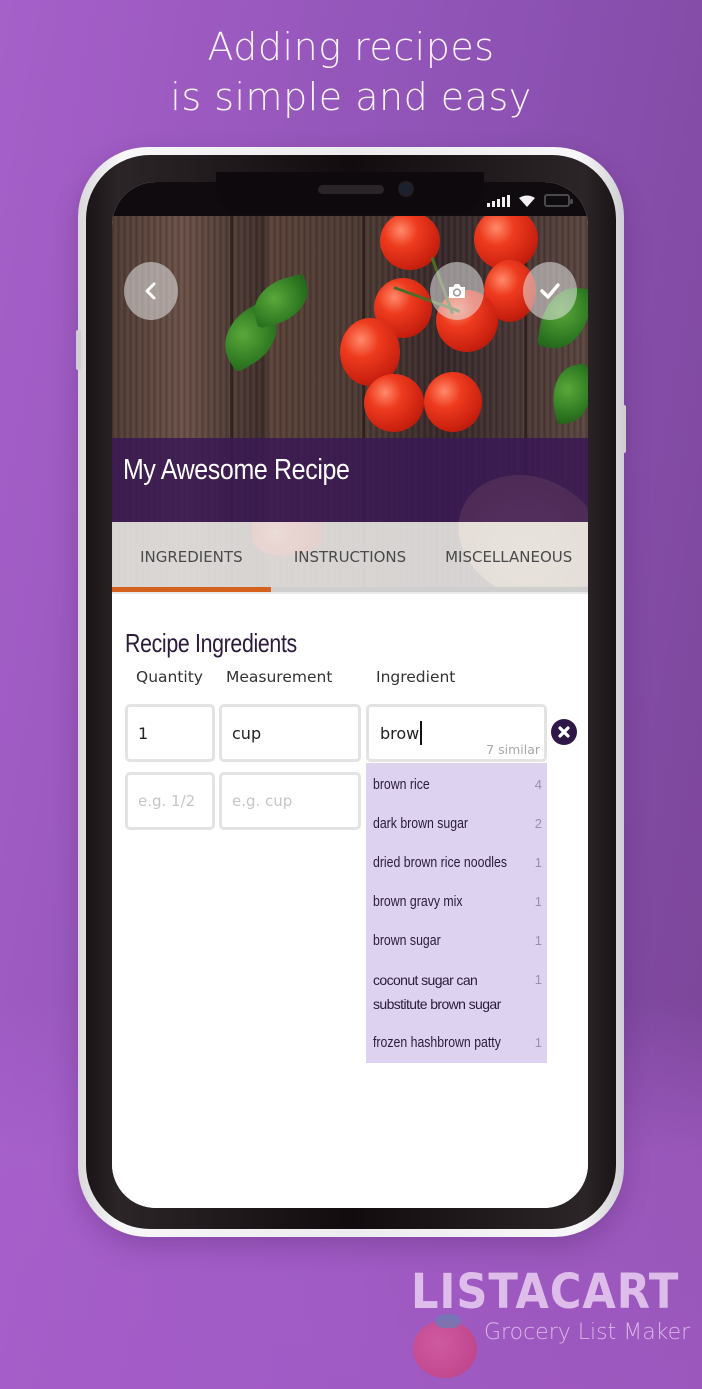 This screenshot has width=702, height=1389. Describe the element at coordinates (456, 866) in the screenshot. I see `suggestion-item: dried brown rice noodles 1` at that location.